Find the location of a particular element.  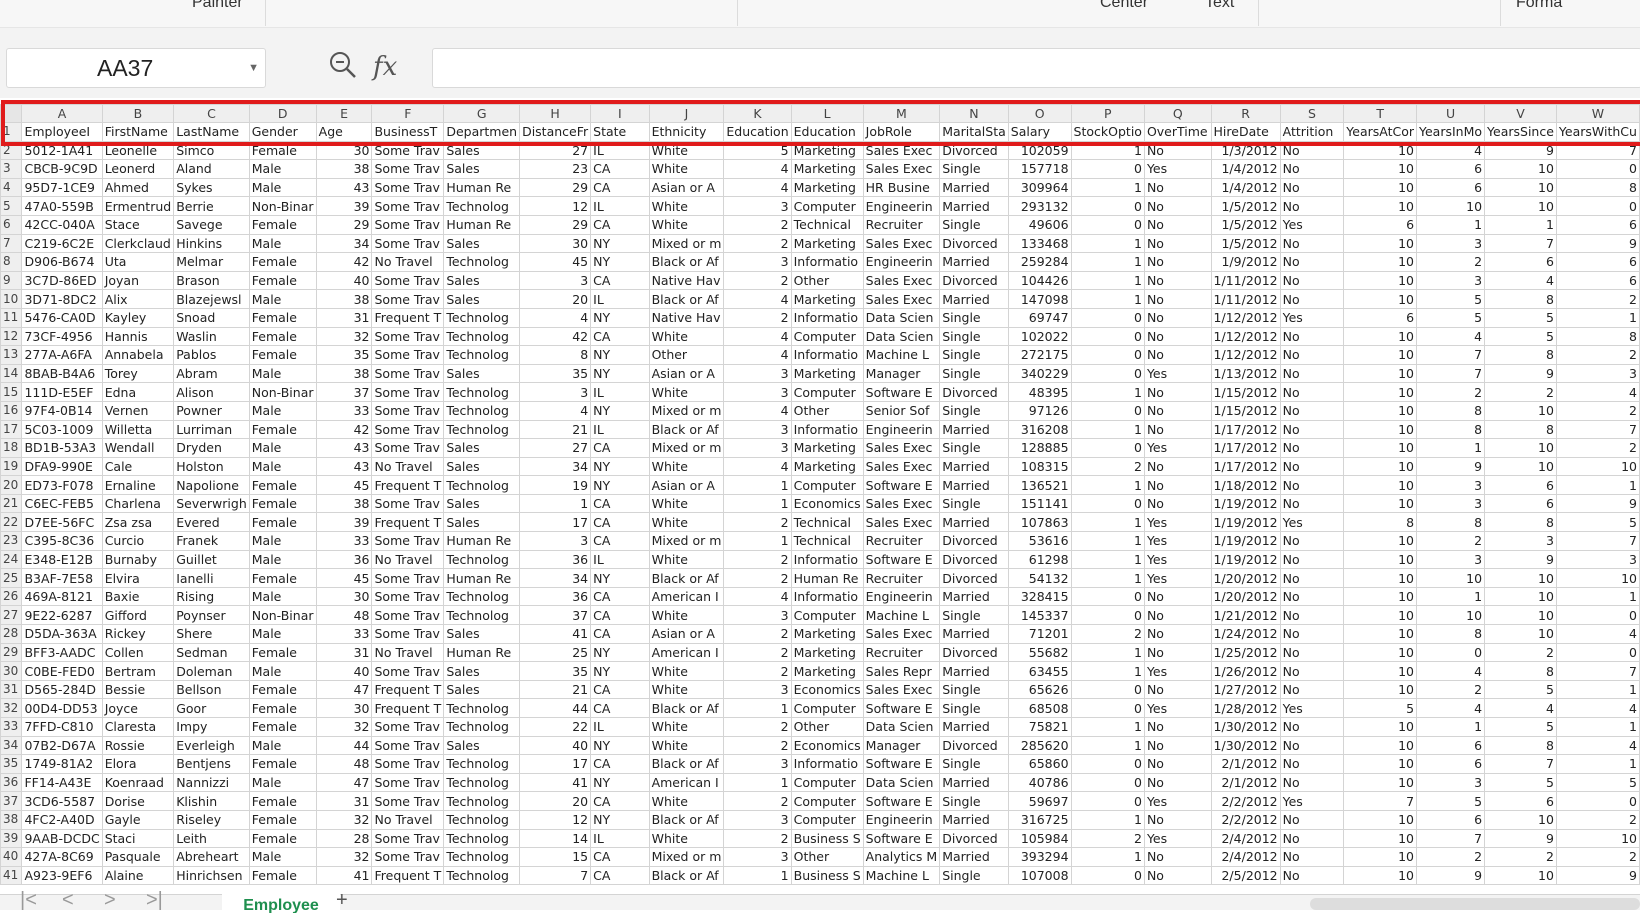

cell: 104426 is located at coordinates (1039, 280).